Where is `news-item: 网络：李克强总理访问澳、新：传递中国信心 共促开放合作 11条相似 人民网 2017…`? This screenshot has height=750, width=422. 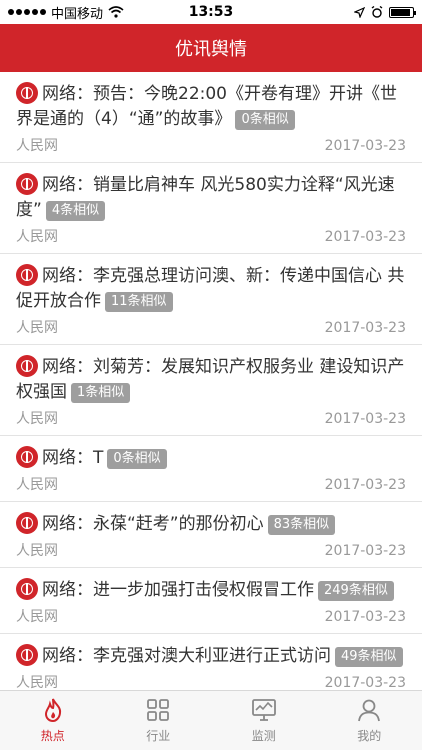 news-item: 网络：李克强总理访问澳、新：传递中国信心 共促开放合作 11条相似 人民网 2017… is located at coordinates (211, 299).